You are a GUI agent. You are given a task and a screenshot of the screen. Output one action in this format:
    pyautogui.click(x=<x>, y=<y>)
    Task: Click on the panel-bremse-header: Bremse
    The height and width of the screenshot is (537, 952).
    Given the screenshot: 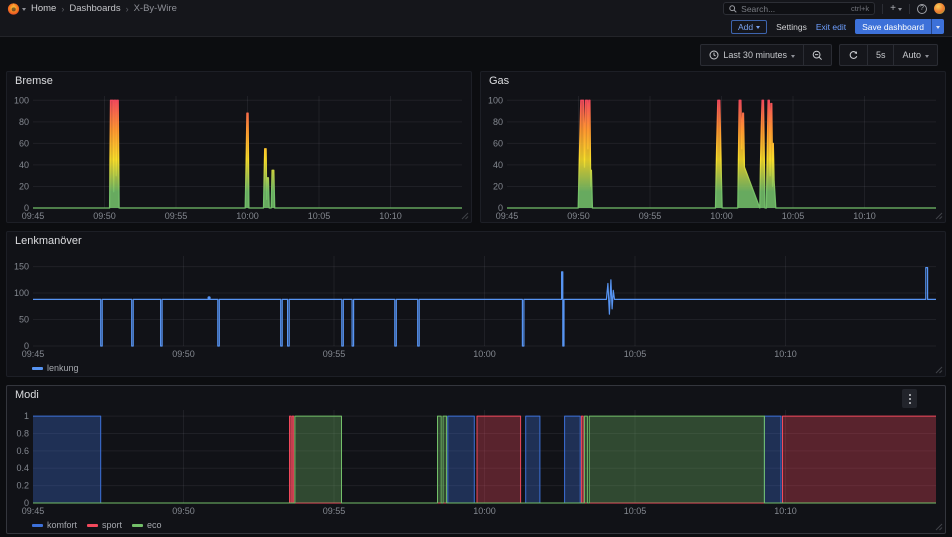 What is the action you would take?
    pyautogui.click(x=239, y=81)
    